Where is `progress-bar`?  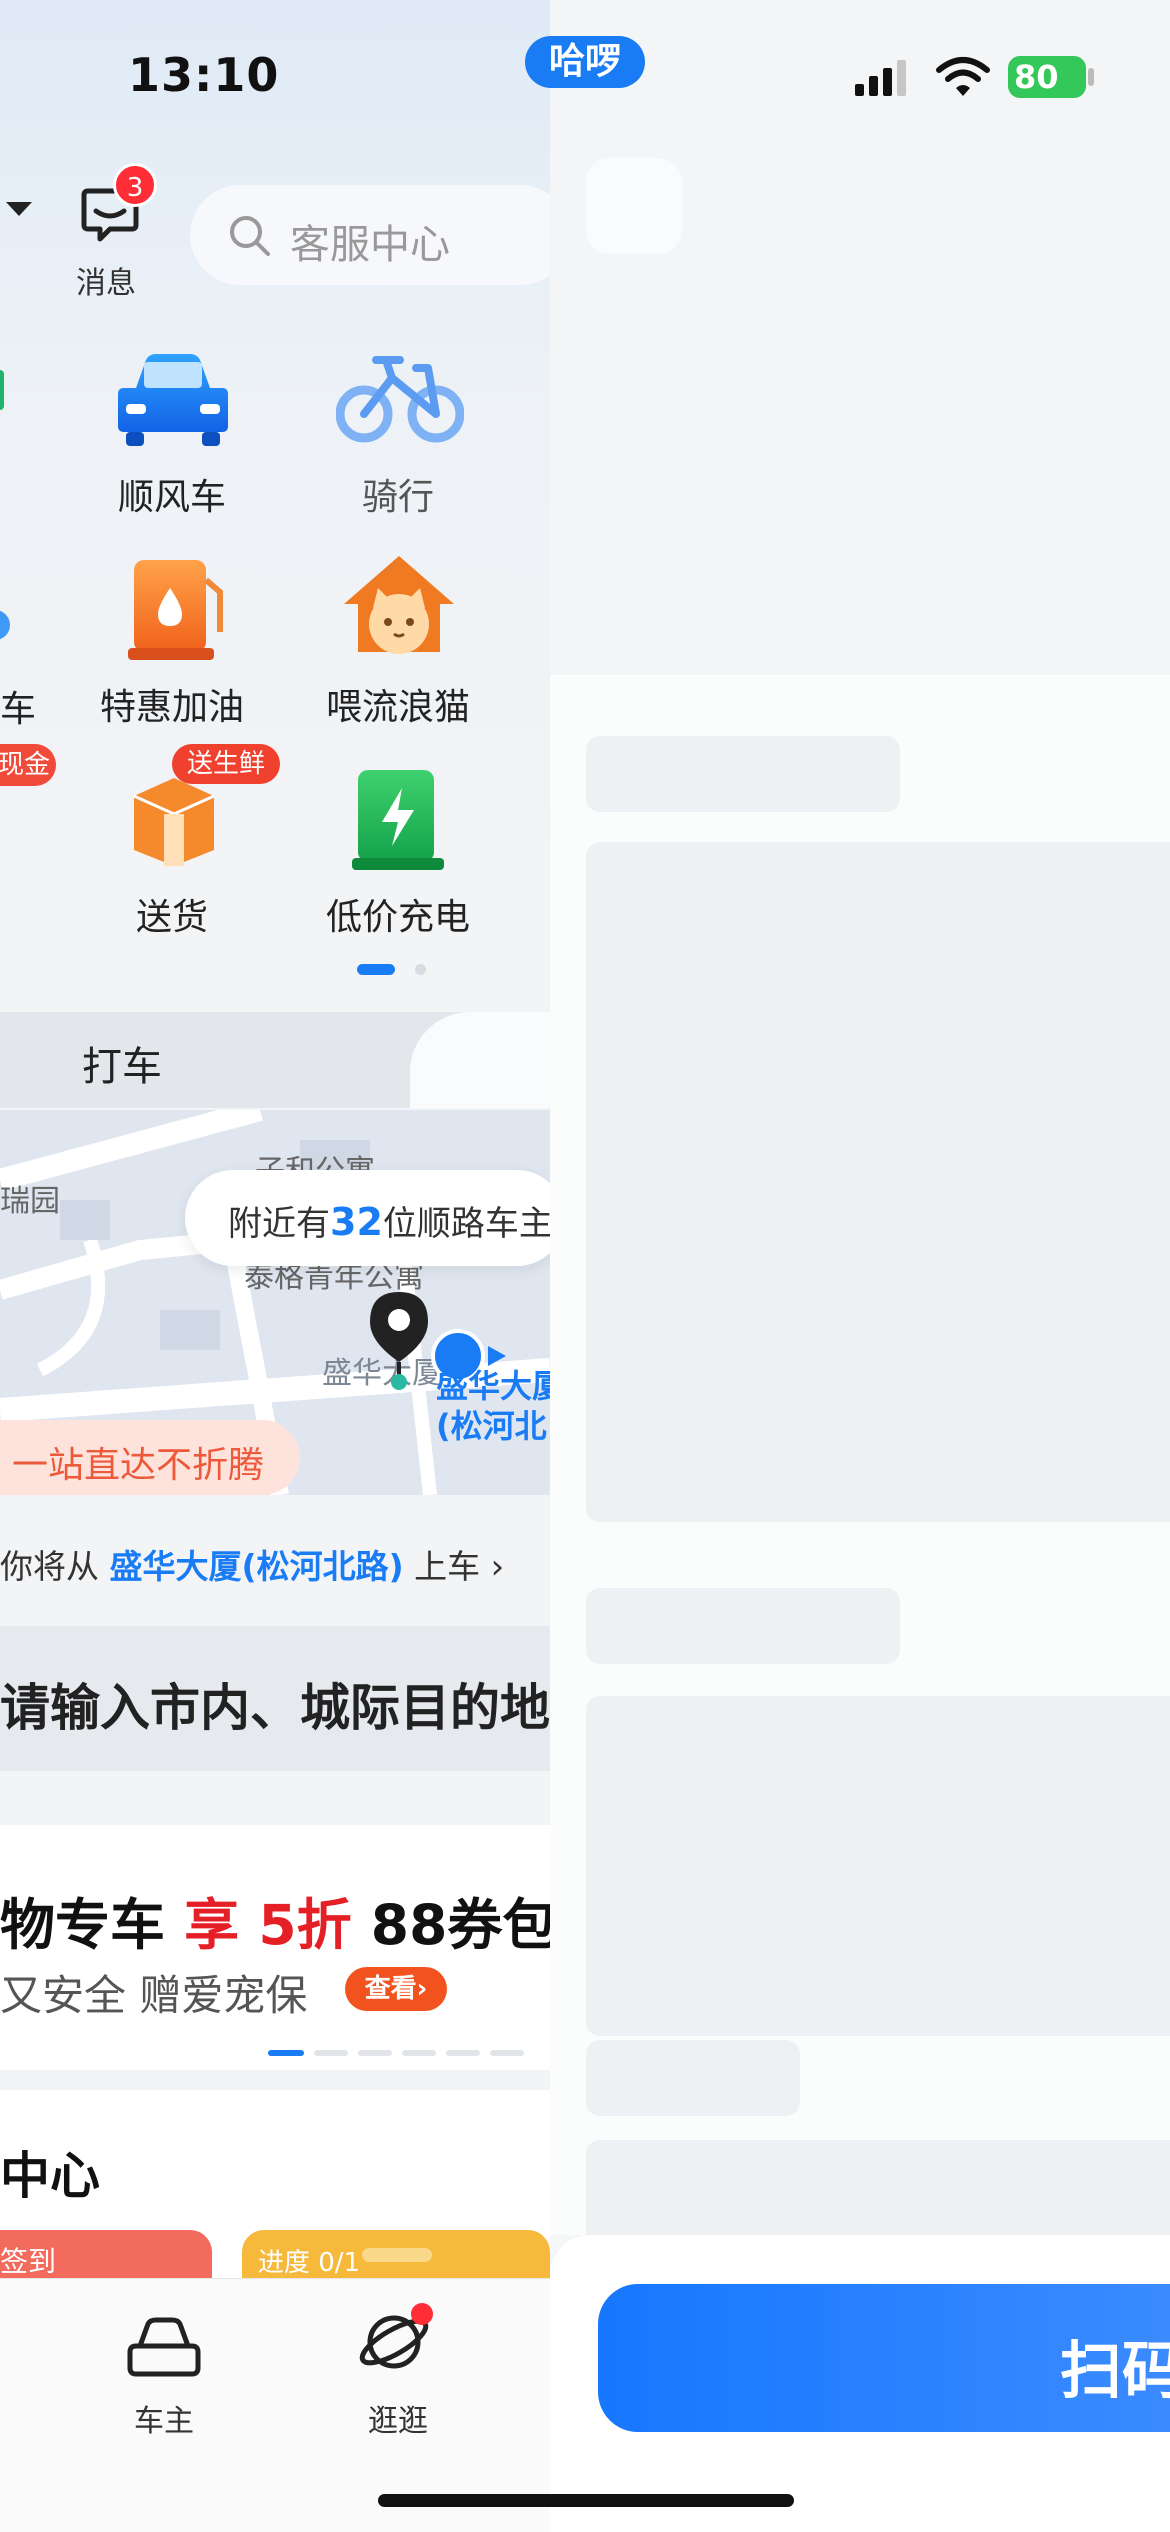
progress-bar is located at coordinates (397, 2255).